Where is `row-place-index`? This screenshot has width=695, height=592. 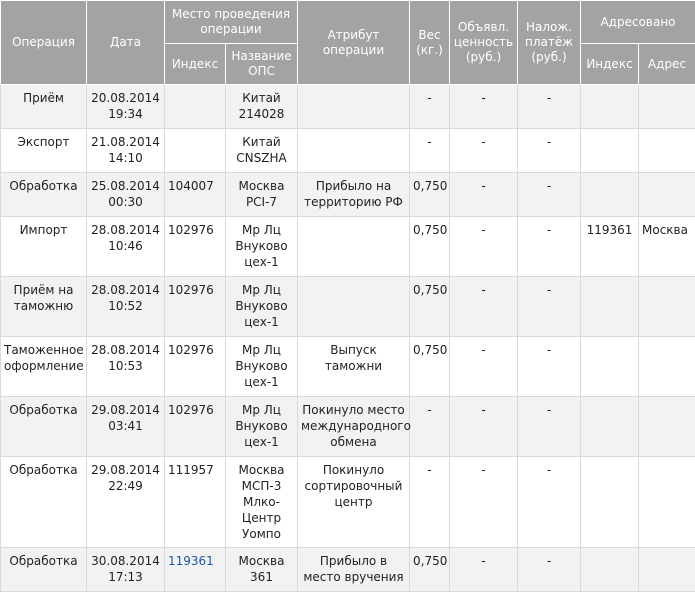 row-place-index is located at coordinates (195, 107).